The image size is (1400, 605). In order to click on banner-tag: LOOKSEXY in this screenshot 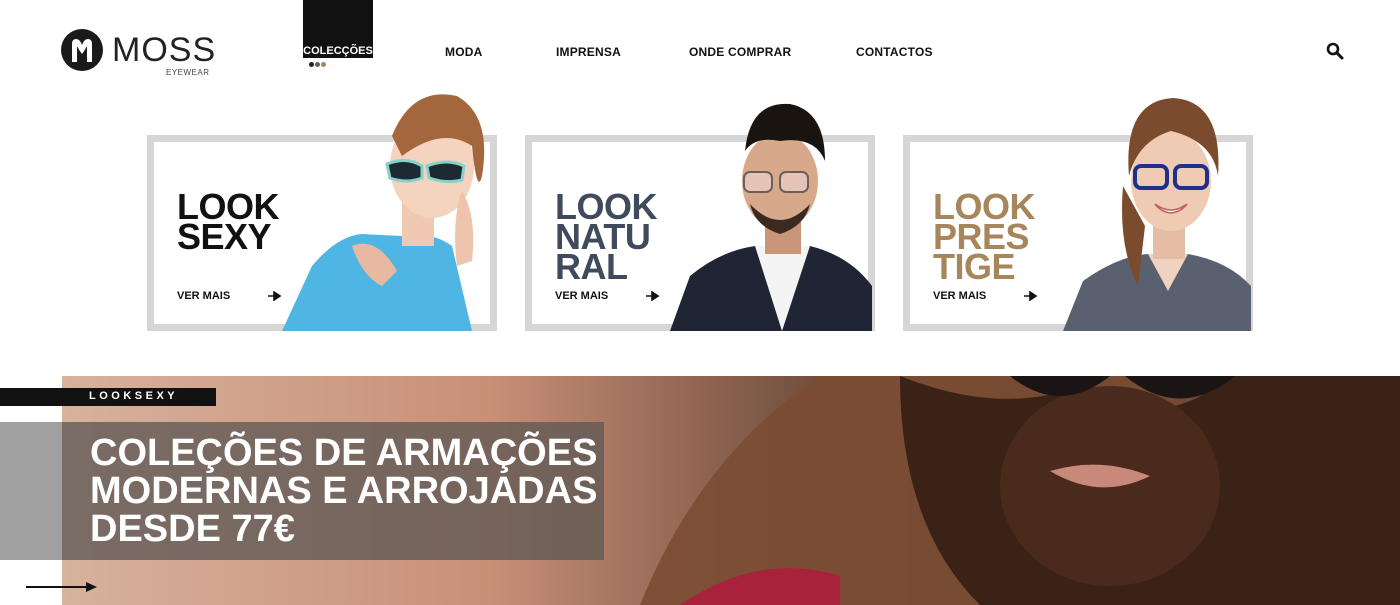, I will do `click(108, 397)`.